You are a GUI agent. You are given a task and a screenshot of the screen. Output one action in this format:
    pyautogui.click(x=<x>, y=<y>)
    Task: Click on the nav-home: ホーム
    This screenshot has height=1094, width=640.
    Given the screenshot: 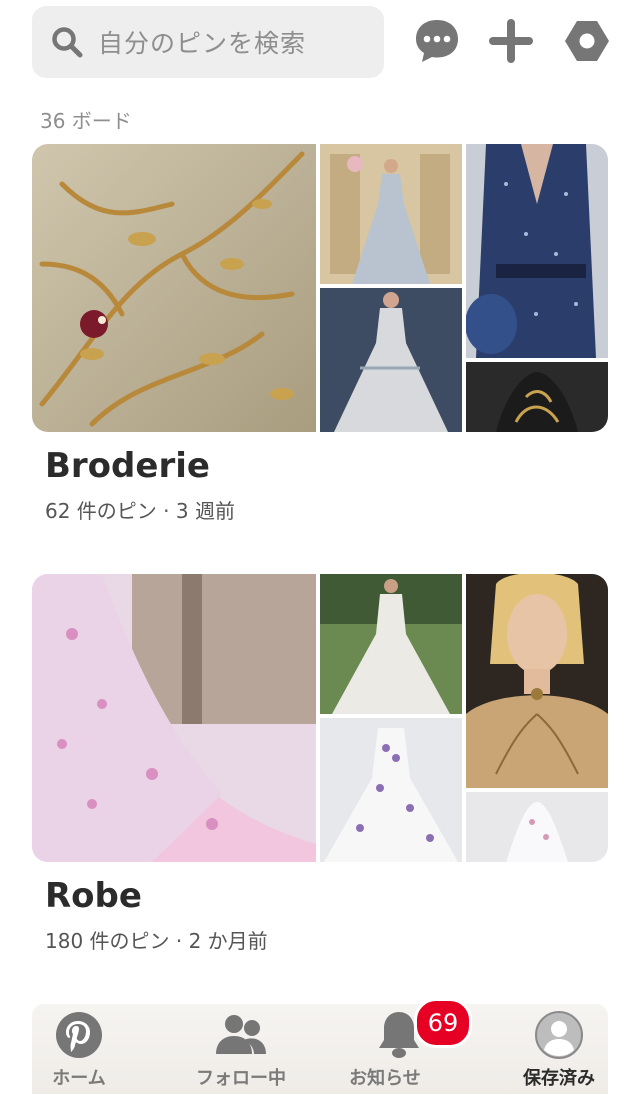 What is the action you would take?
    pyautogui.click(x=104, y=1049)
    